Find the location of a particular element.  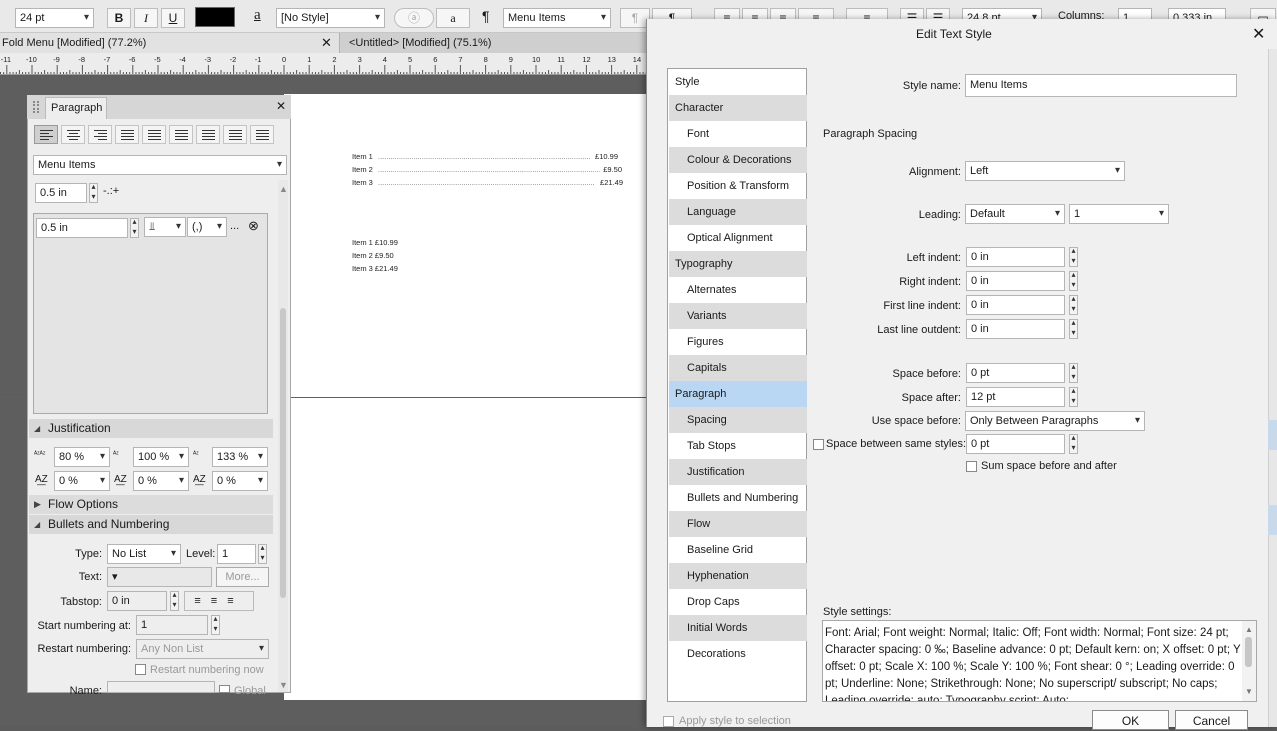

restart-now-checkbox is located at coordinates (140, 669).